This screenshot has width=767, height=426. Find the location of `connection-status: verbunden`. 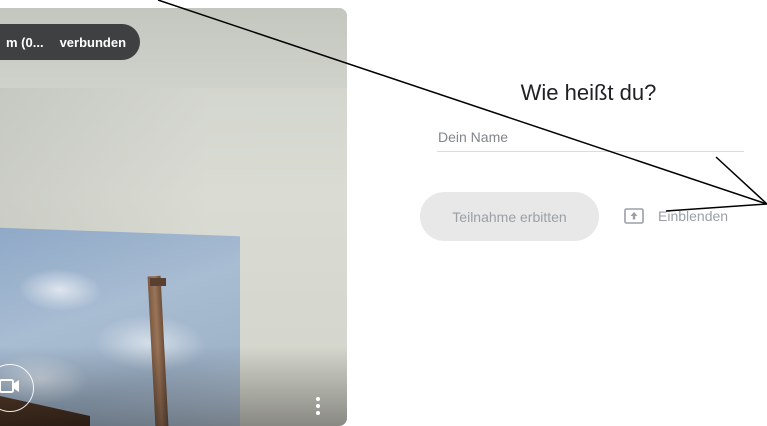

connection-status: verbunden is located at coordinates (93, 42).